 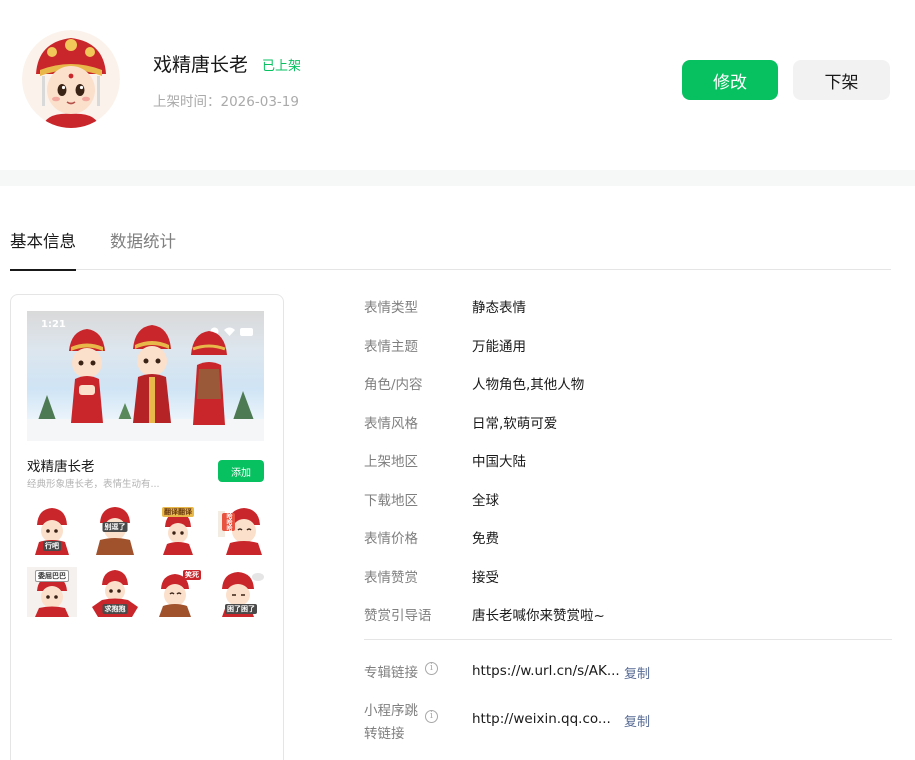 I want to click on info-label: 表情类型, so click(x=391, y=308).